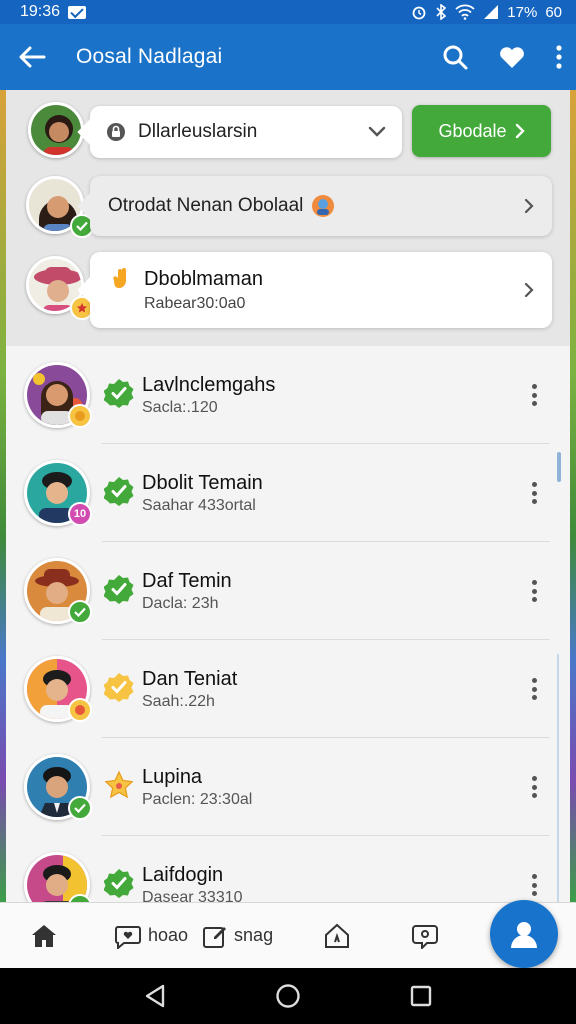 Image resolution: width=576 pixels, height=1024 pixels. I want to click on nav-item-3-label: snag, so click(254, 935).